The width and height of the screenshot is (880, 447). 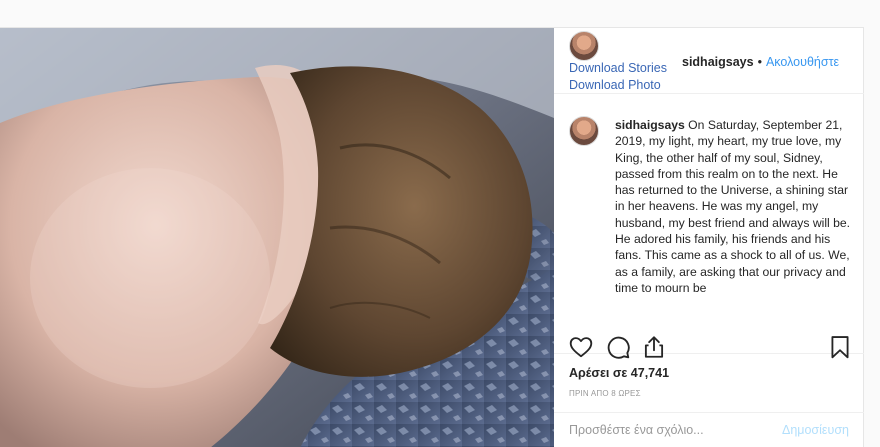 I want to click on caption-avatar, so click(x=584, y=131).